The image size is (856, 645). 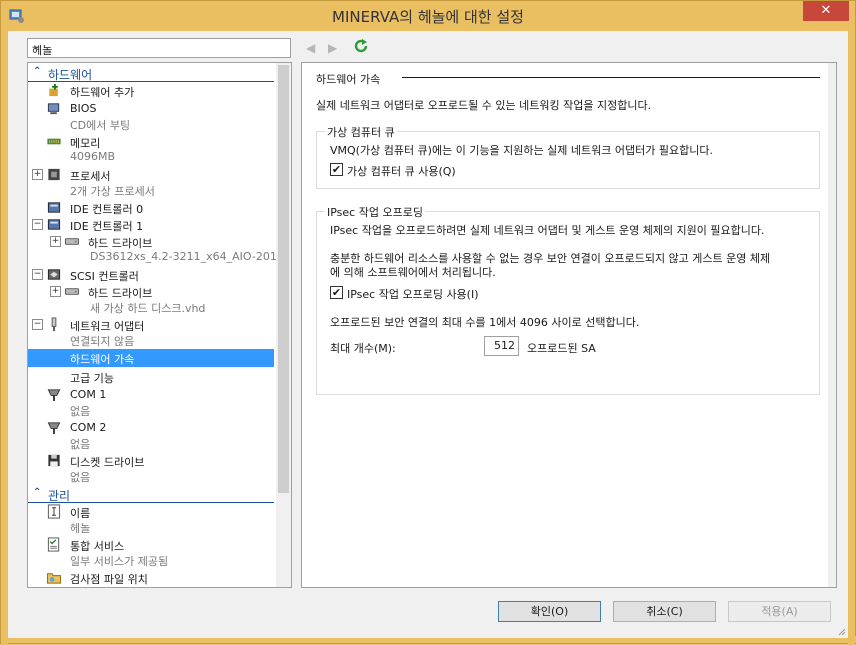 What do you see at coordinates (151, 494) in the screenshot?
I see `management-group-header: ⌃ 관리` at bounding box center [151, 494].